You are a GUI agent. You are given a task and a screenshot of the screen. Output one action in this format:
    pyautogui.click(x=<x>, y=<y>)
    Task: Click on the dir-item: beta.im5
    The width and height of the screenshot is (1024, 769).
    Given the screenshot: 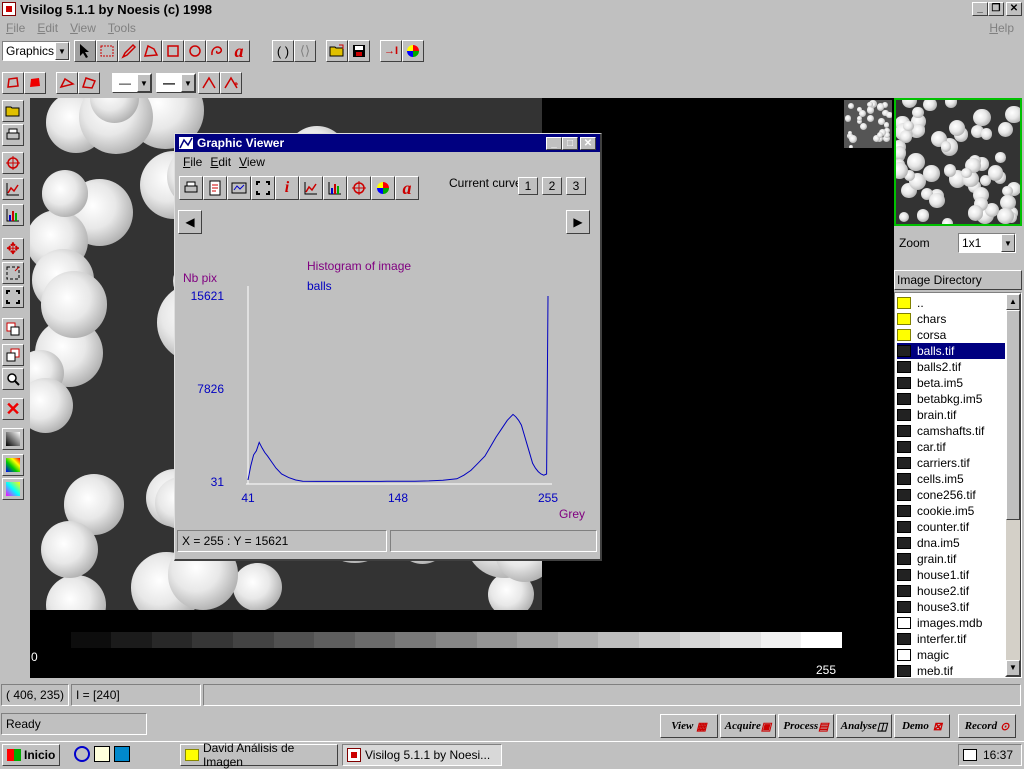 What is the action you would take?
    pyautogui.click(x=951, y=383)
    